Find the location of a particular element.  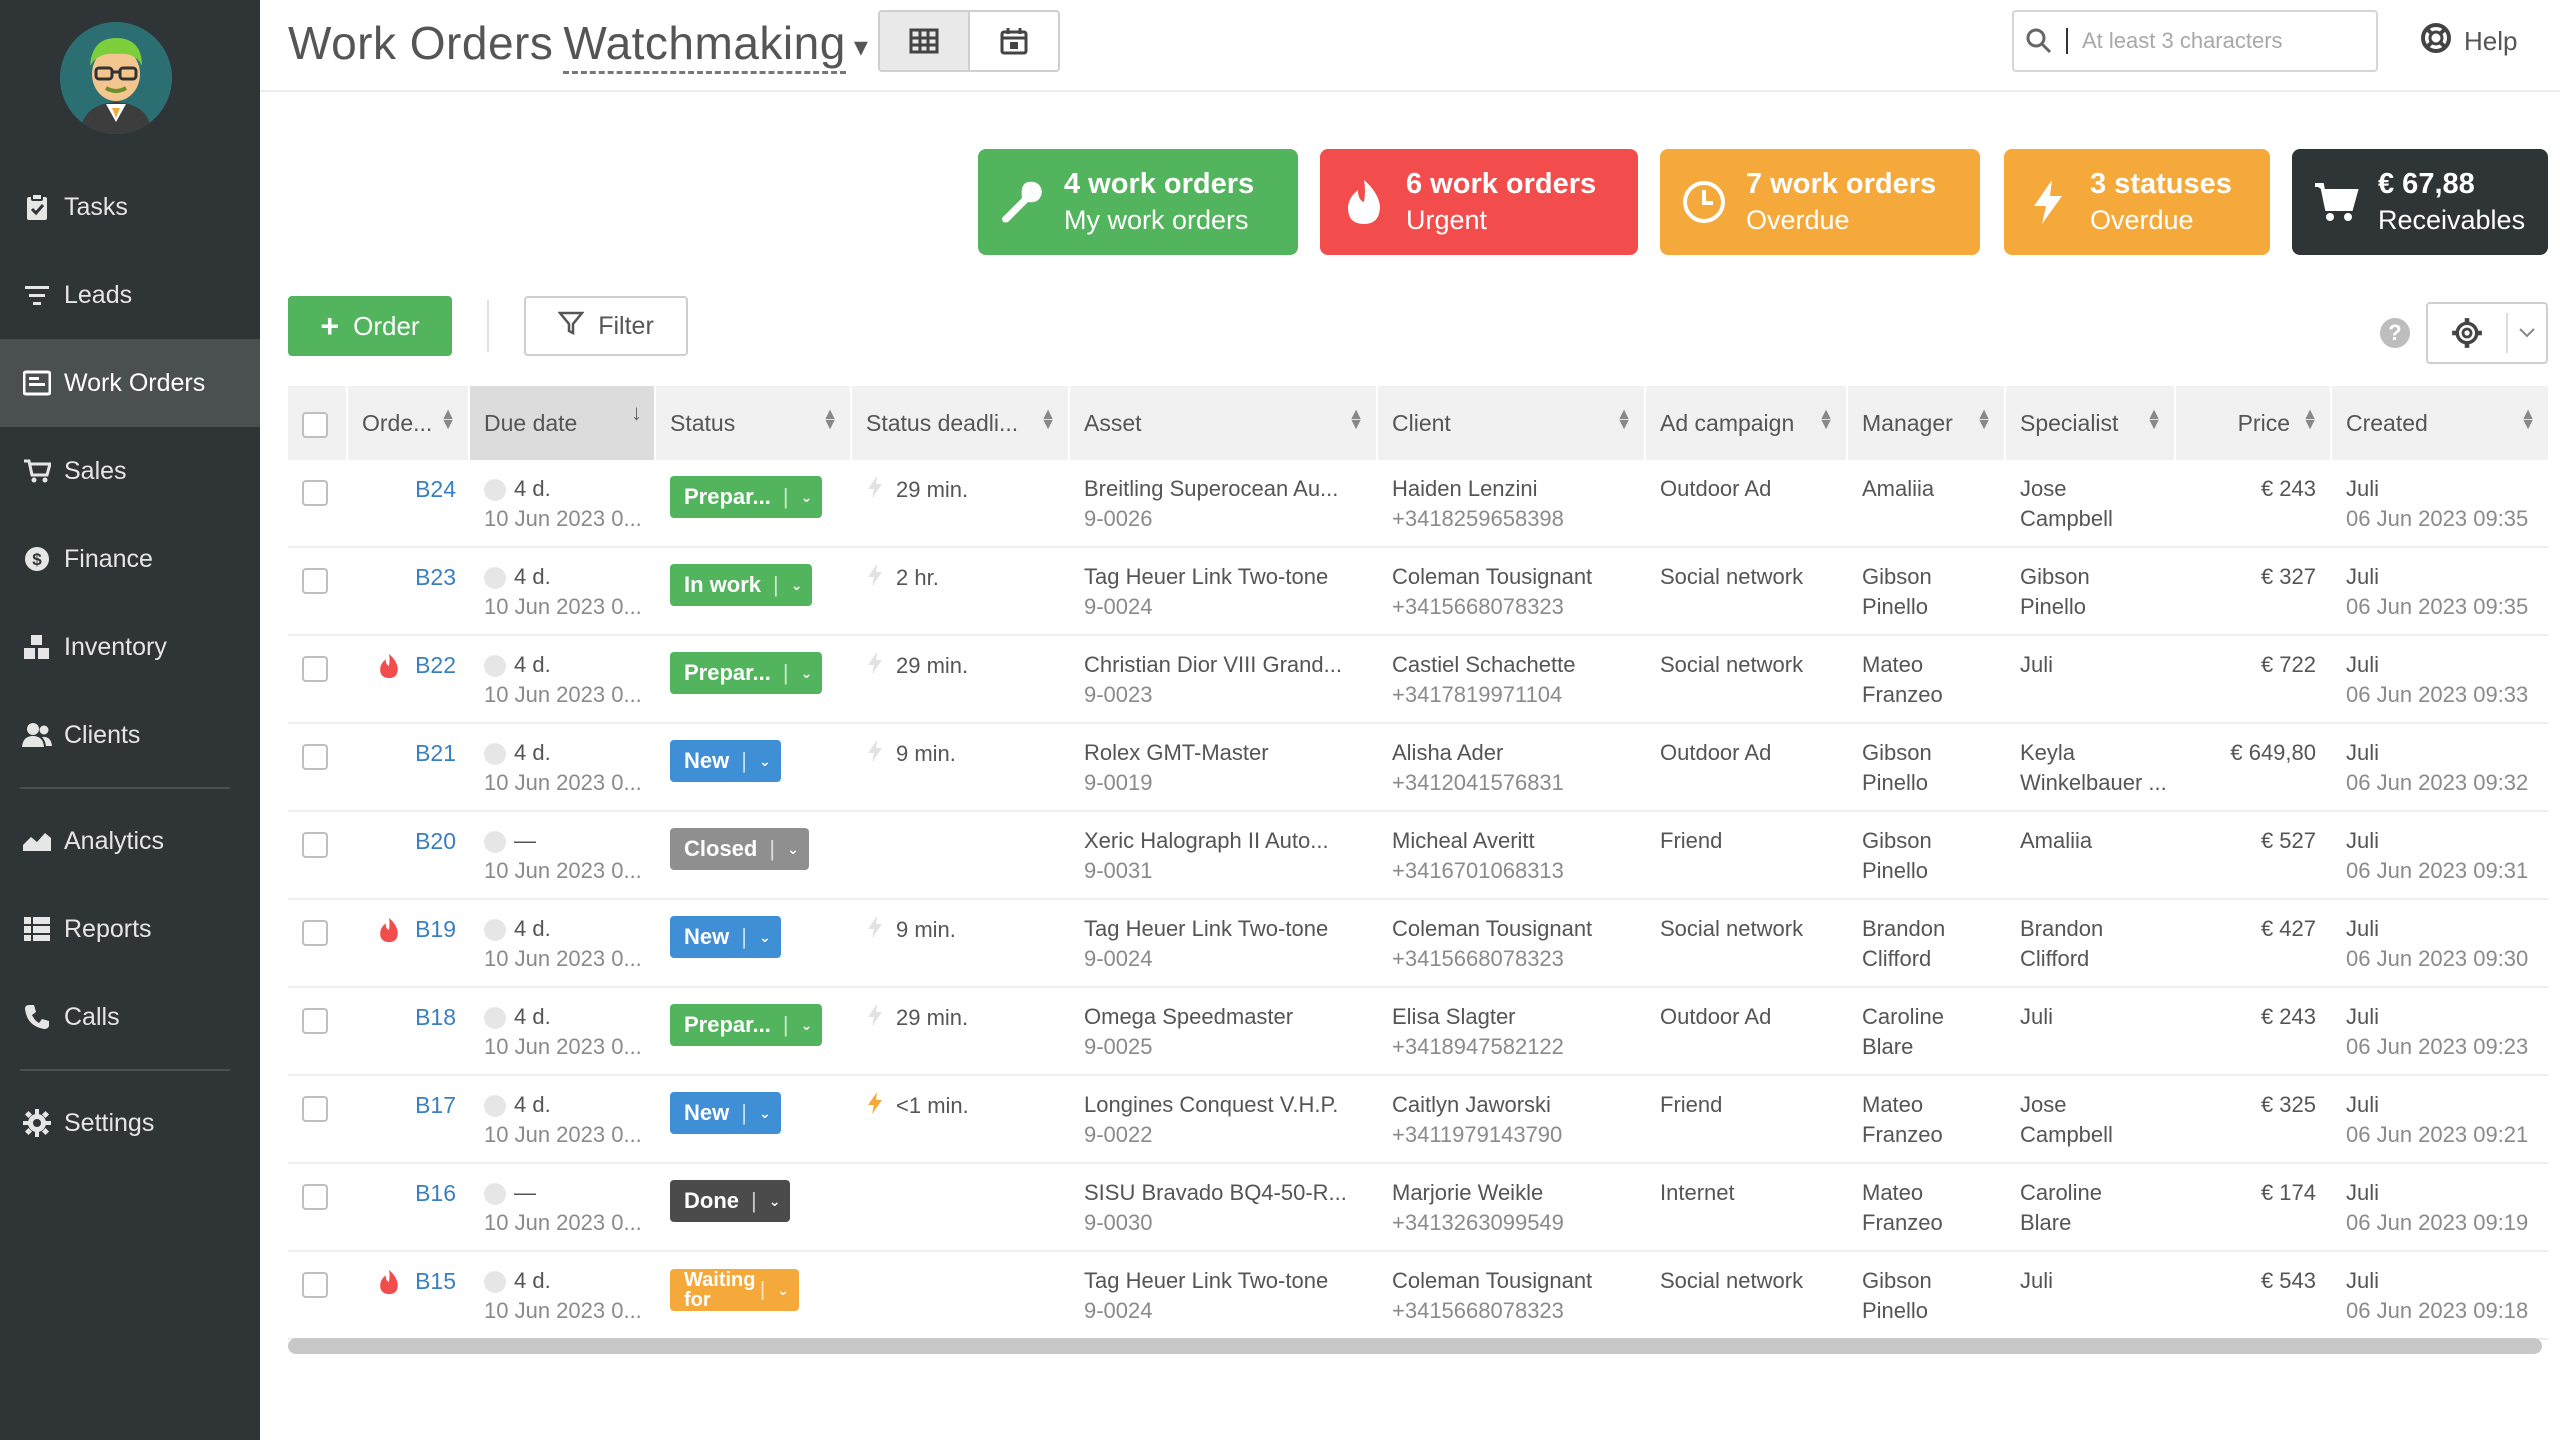

sidebar-item-clients: Clients is located at coordinates (130, 735).